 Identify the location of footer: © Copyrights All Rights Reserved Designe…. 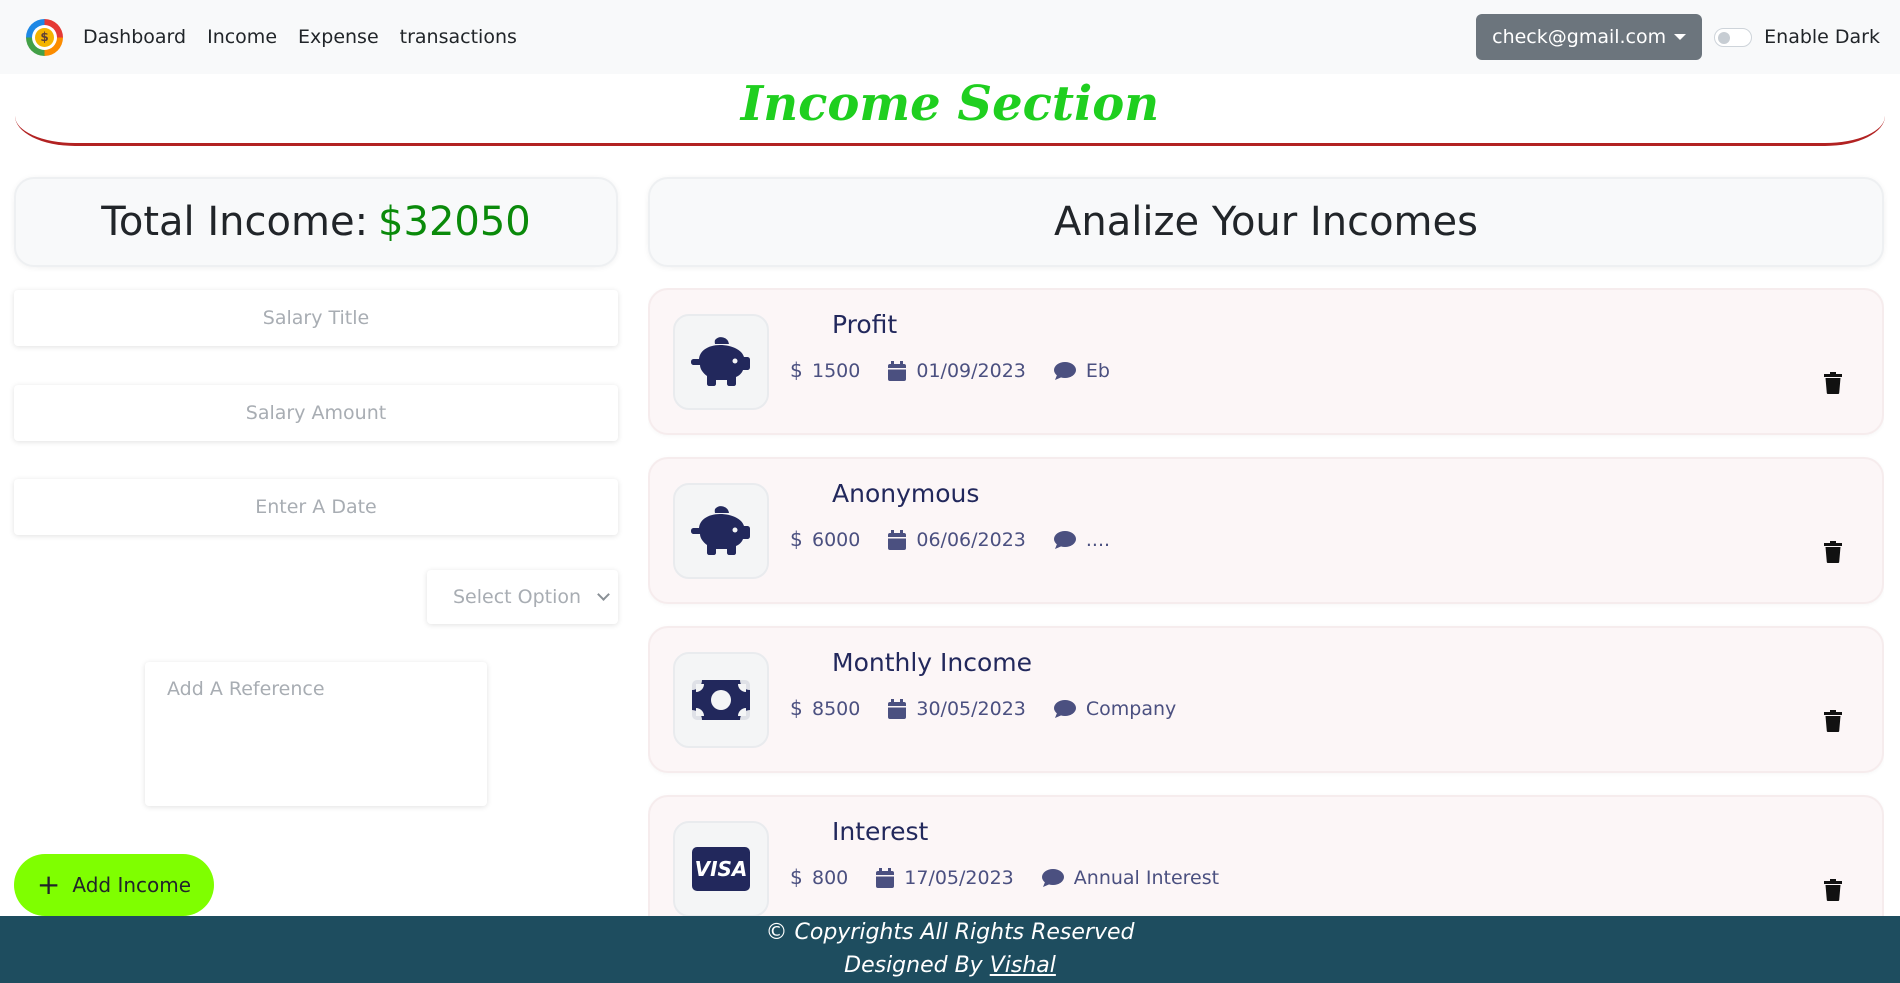
(950, 949).